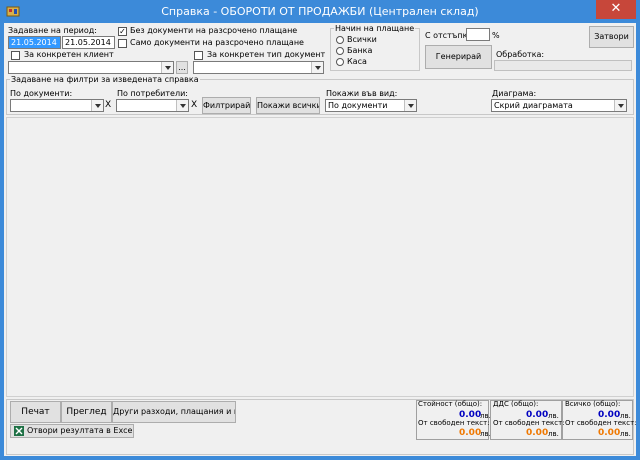 The width and height of the screenshot is (640, 460). Describe the element at coordinates (57, 105) in the screenshot. I see `by-docs-combo` at that location.